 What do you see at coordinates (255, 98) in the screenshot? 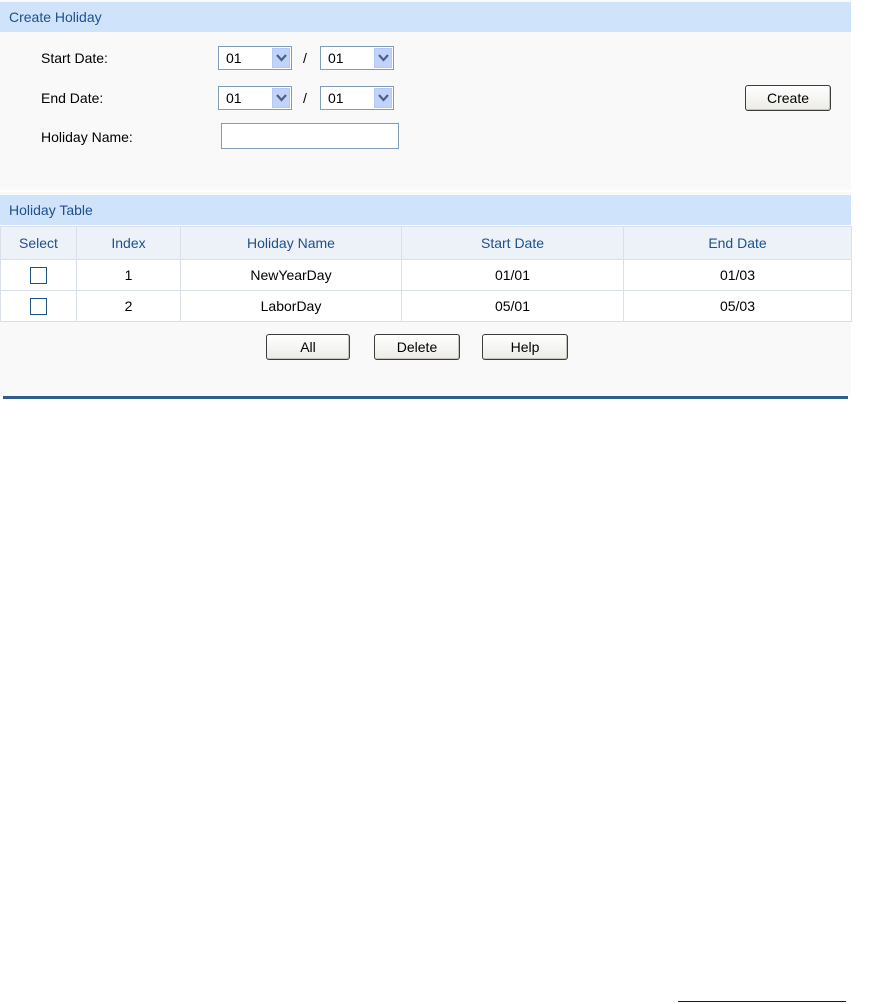
I see `end-month-select: 01` at bounding box center [255, 98].